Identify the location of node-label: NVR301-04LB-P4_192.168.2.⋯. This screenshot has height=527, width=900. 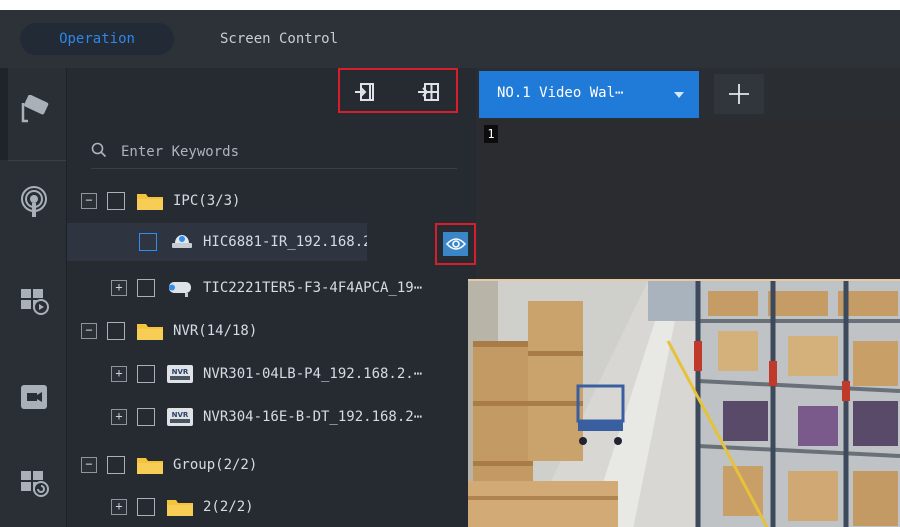
(313, 374).